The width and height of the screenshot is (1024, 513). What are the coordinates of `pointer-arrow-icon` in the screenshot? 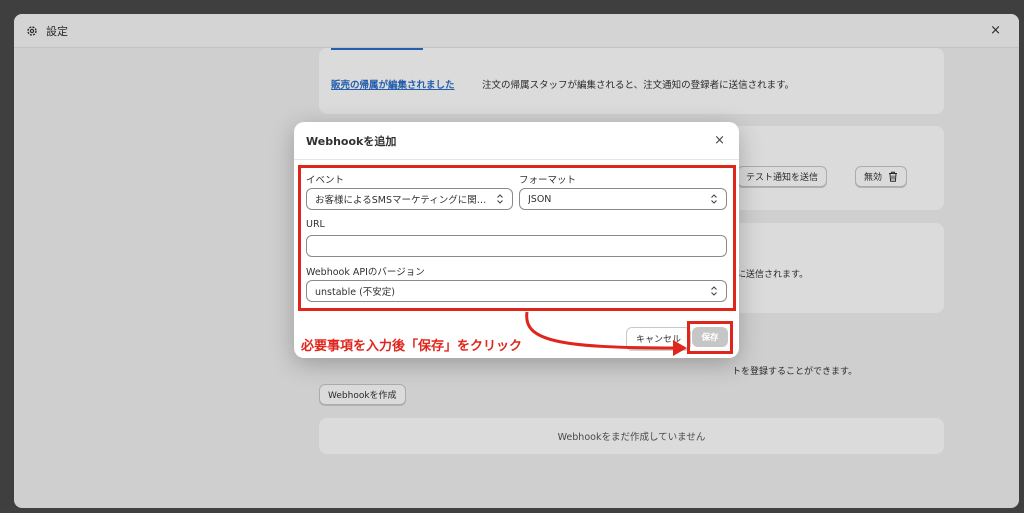 It's located at (606, 333).